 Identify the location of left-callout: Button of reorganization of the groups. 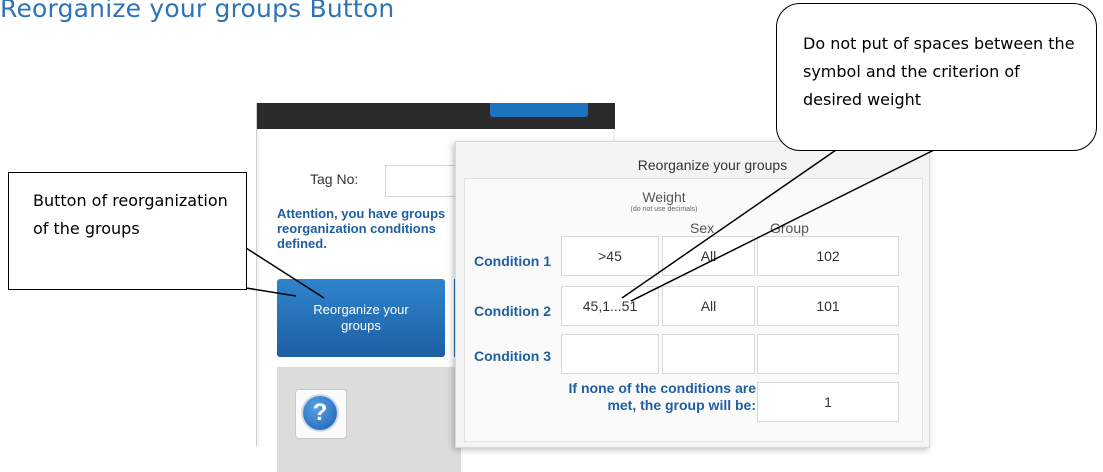
(127, 231).